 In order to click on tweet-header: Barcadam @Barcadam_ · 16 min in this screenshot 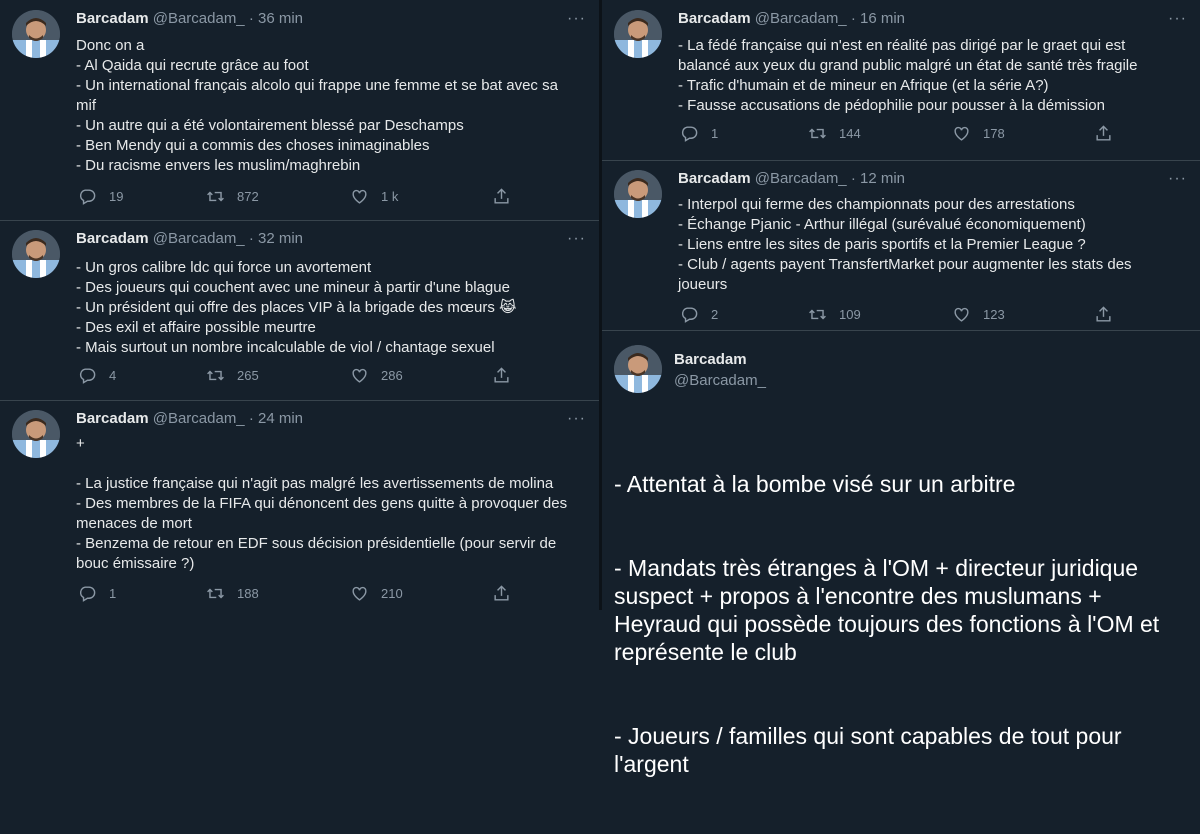, I will do `click(791, 19)`.